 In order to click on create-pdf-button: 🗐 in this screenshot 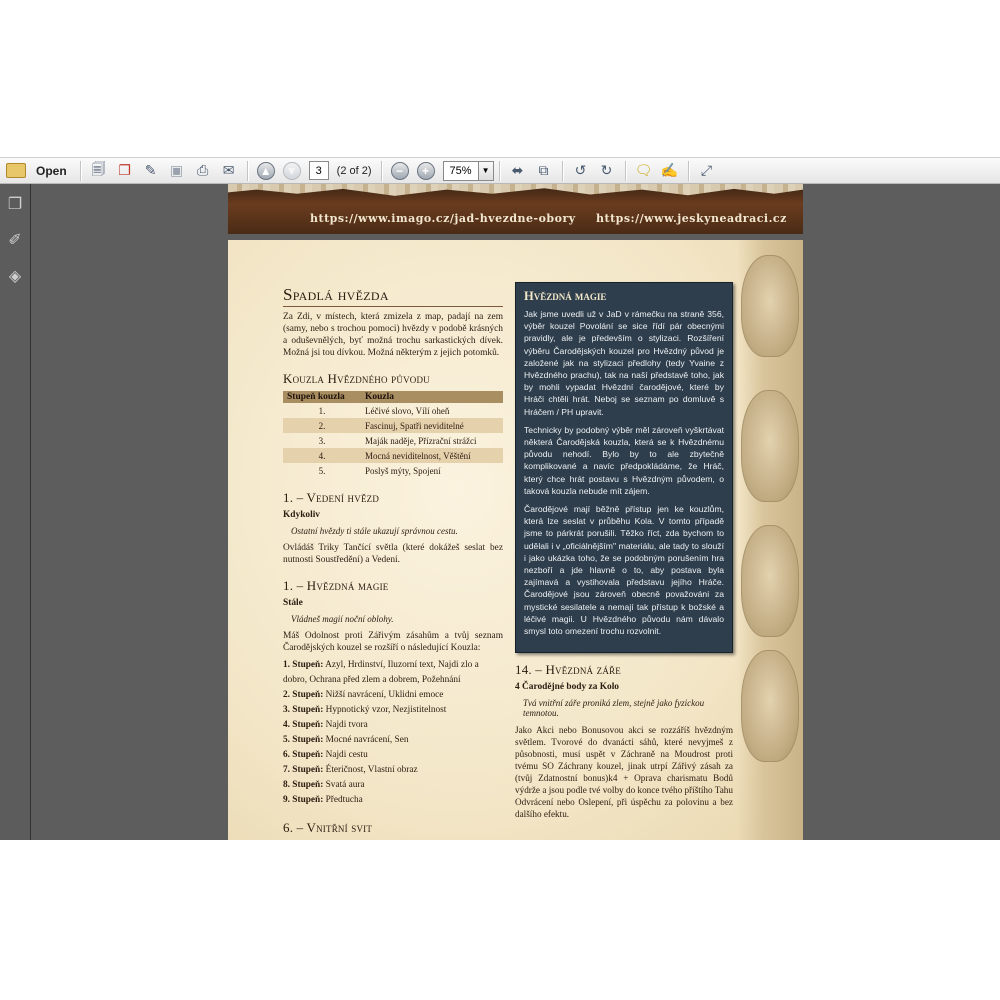, I will do `click(99, 171)`.